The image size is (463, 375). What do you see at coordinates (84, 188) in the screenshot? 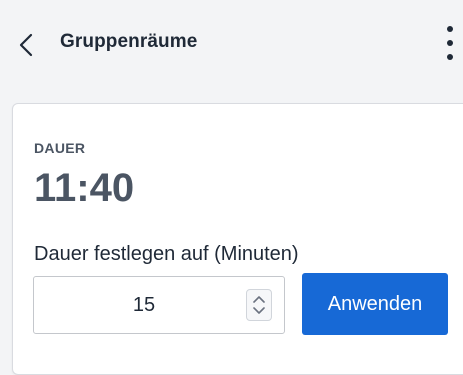
I see `duration-value: 11:40` at bounding box center [84, 188].